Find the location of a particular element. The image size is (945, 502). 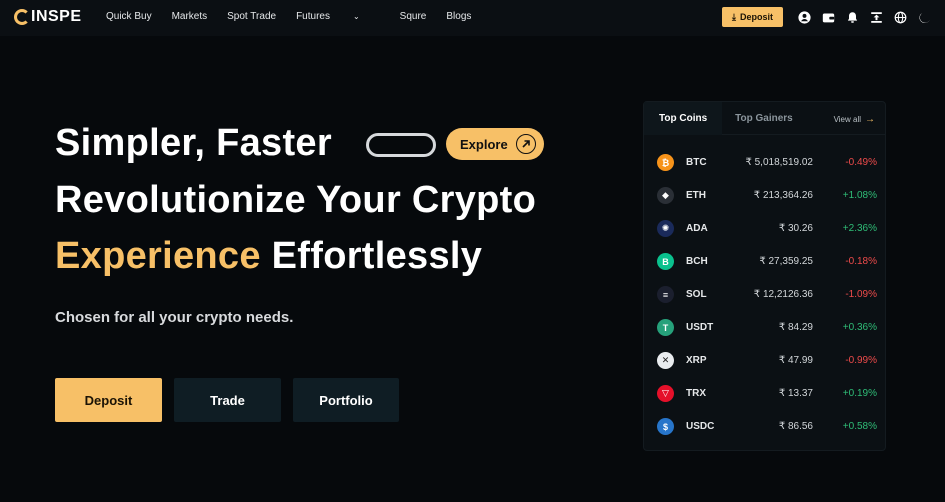

nav-actions: ⤓ Deposit is located at coordinates (826, 17).